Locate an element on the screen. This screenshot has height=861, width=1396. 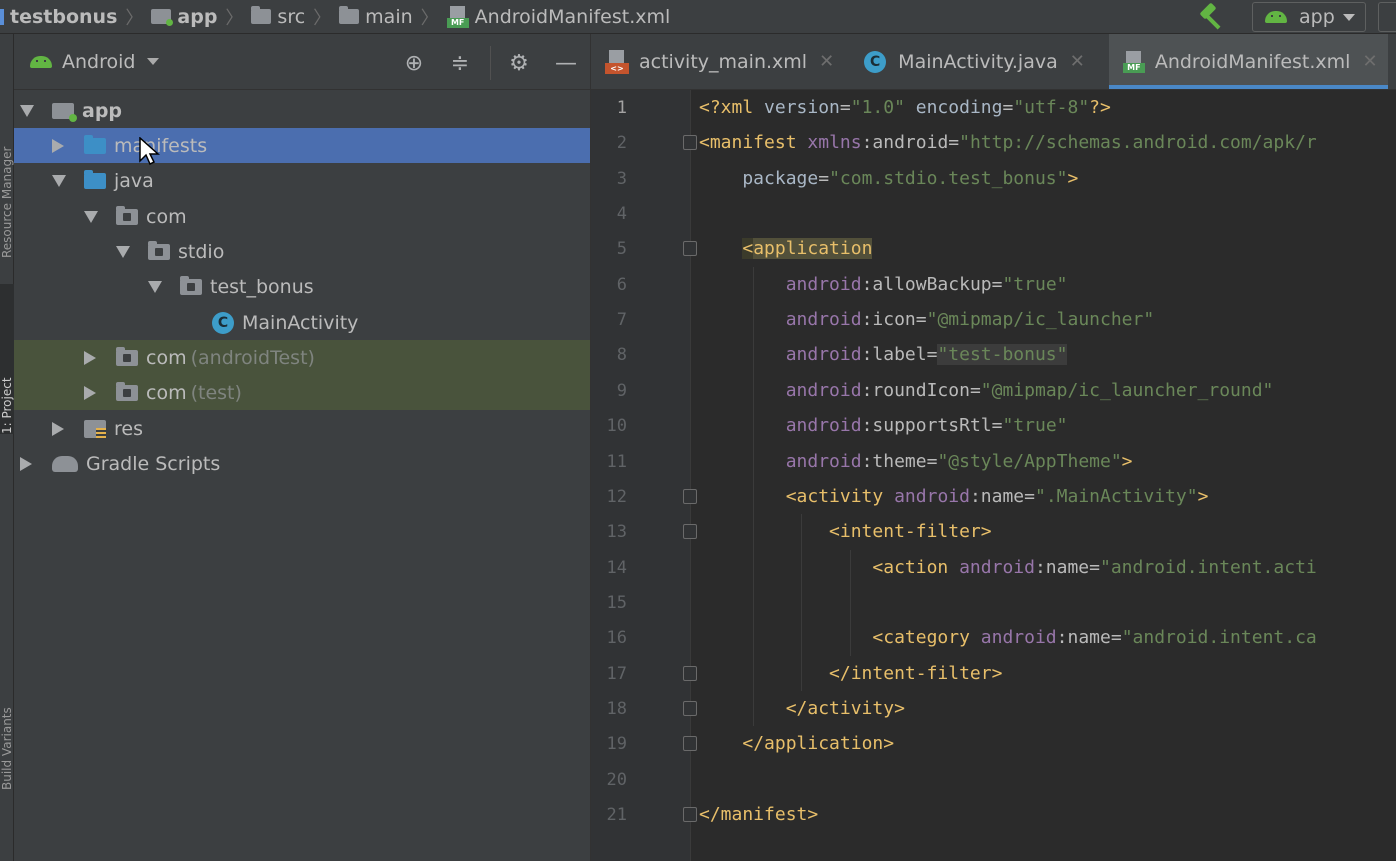
breadcrumb-main: main 〉 is located at coordinates (392, 17).